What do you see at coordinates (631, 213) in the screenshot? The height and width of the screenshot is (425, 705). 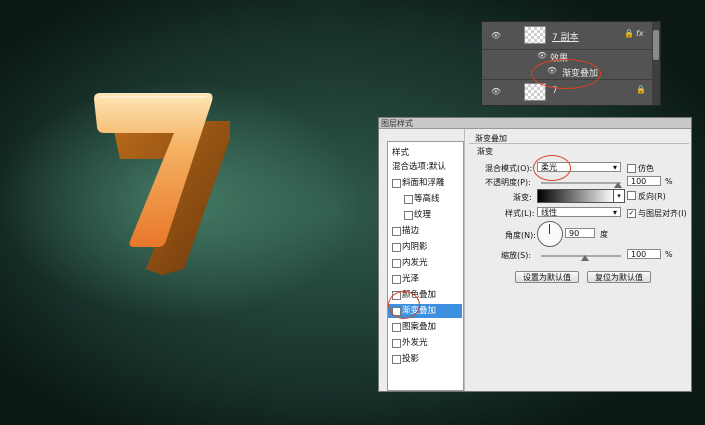 I see `align-checkbox: ✓` at bounding box center [631, 213].